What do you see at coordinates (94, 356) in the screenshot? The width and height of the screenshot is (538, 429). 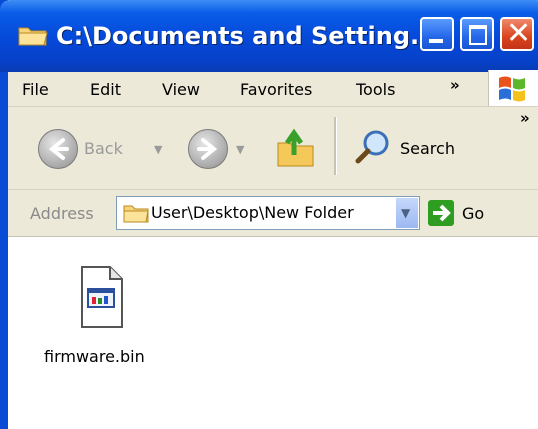 I see `file-name: firmware.bin` at bounding box center [94, 356].